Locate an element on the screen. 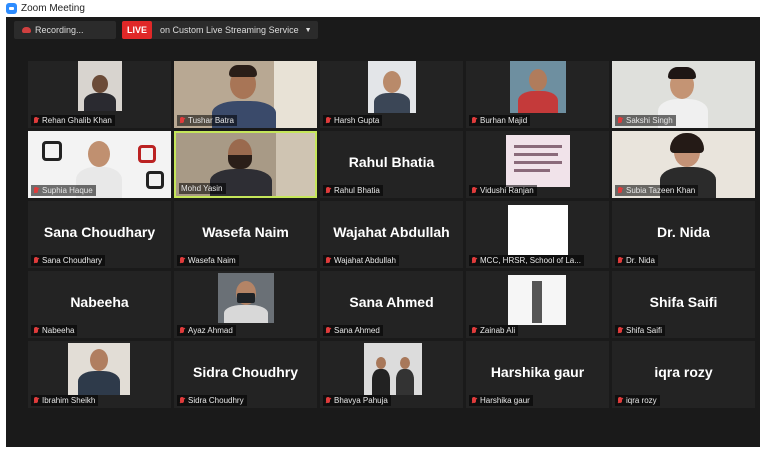 The height and width of the screenshot is (453, 765). participant-tile: iqra rozy iqra rozy is located at coordinates (683, 374).